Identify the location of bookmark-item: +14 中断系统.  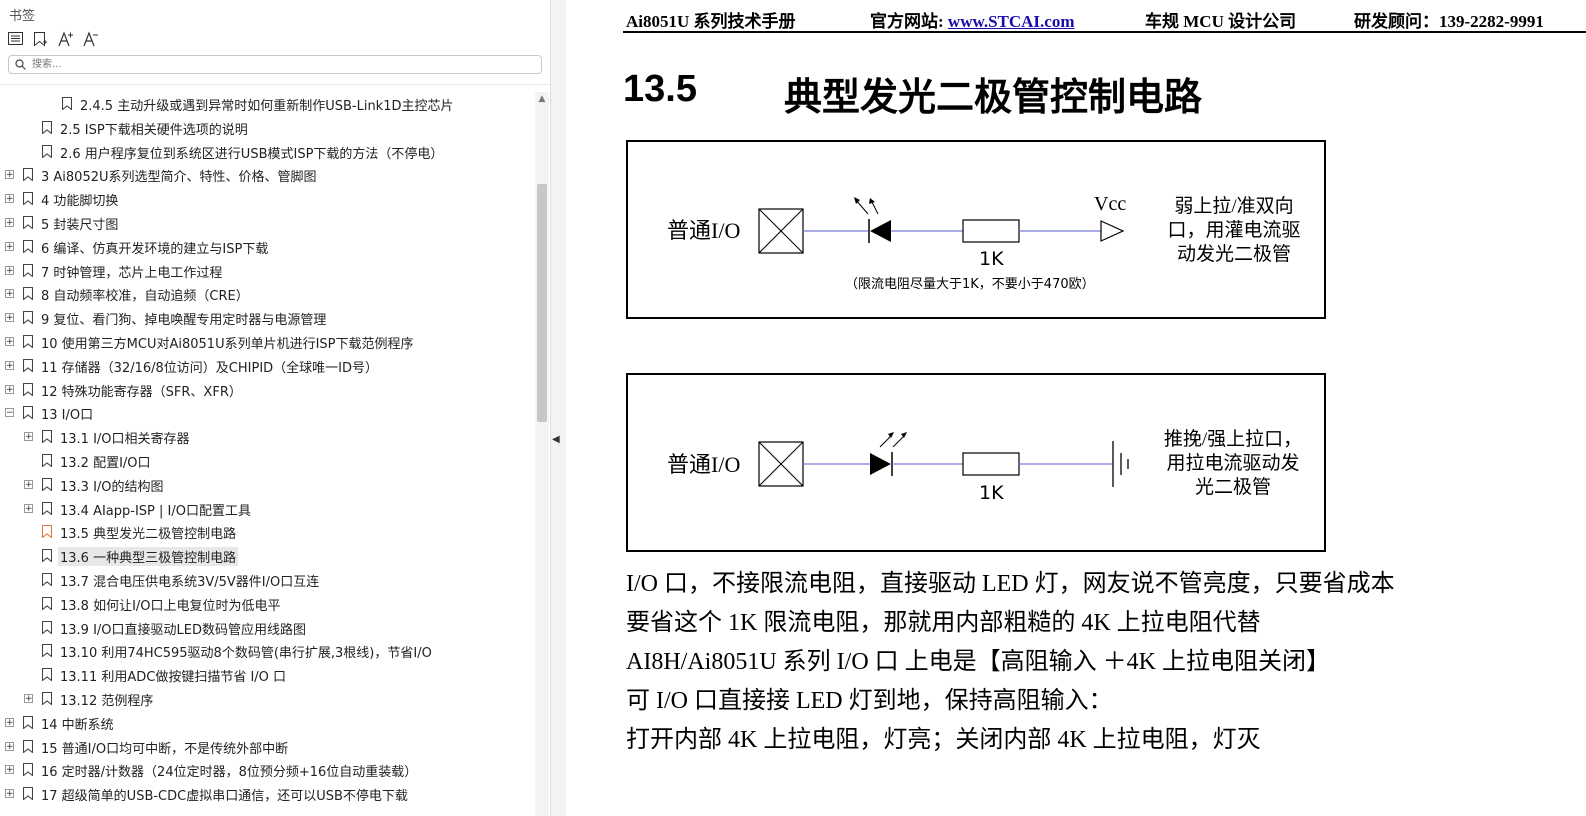
(267, 722).